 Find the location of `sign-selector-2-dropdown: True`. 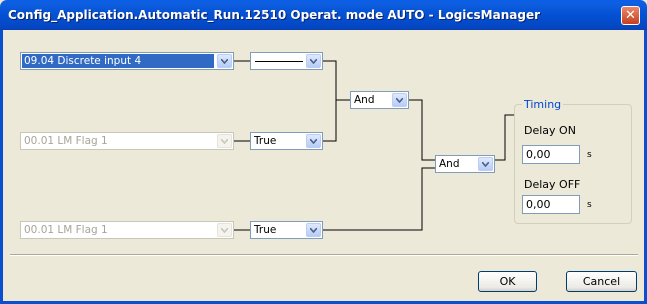

sign-selector-2-dropdown: True is located at coordinates (286, 141).